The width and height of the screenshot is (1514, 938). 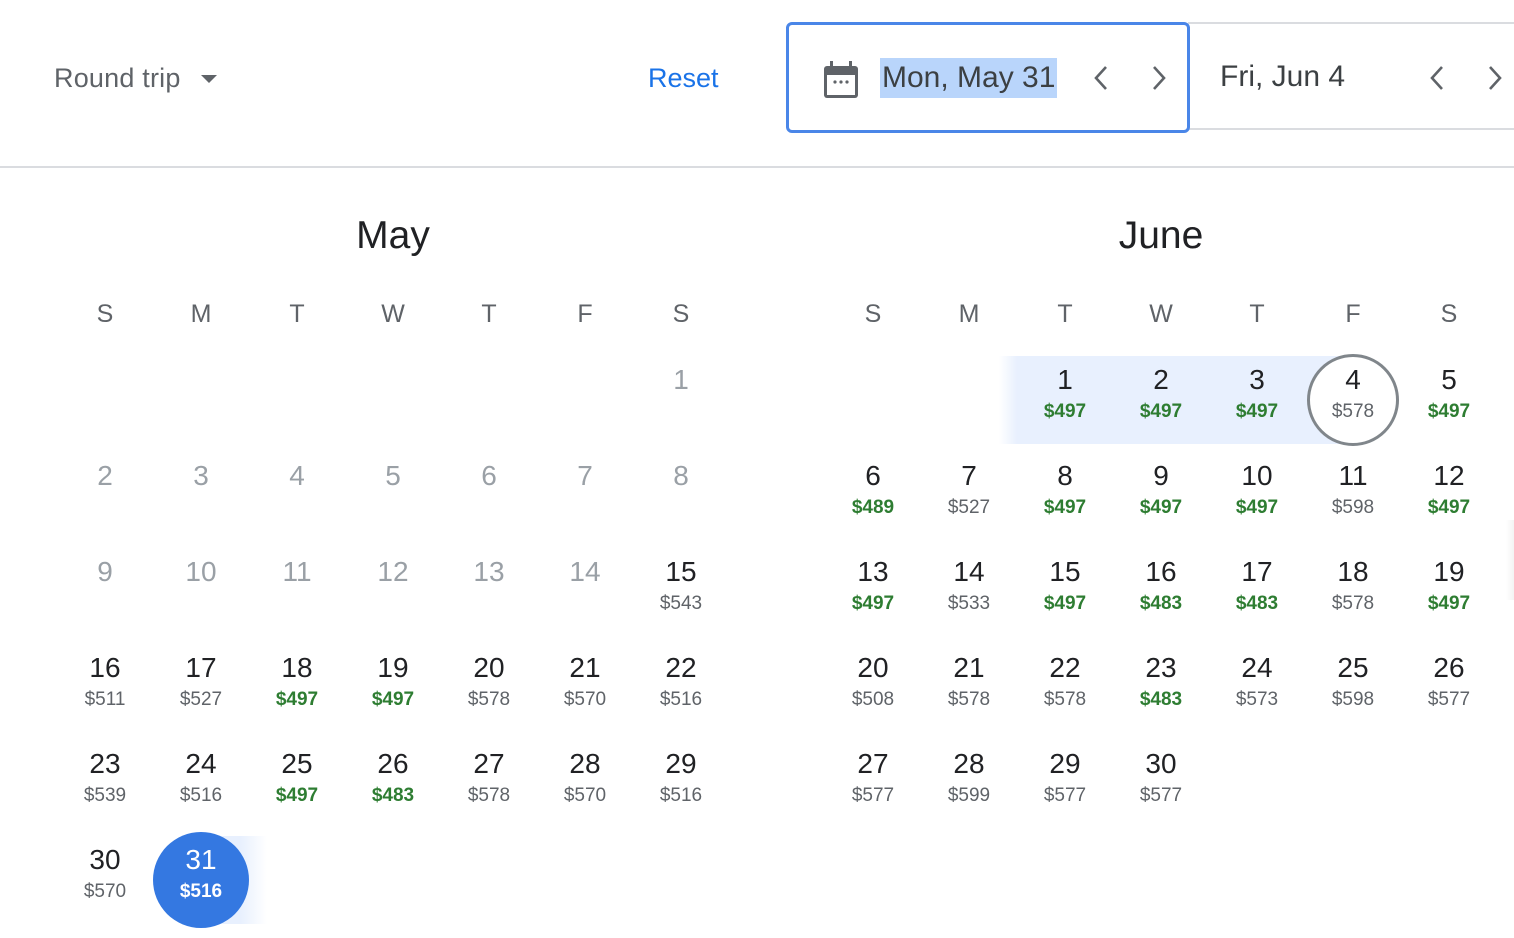 I want to click on calendar-day: 31 $516, so click(x=201, y=886).